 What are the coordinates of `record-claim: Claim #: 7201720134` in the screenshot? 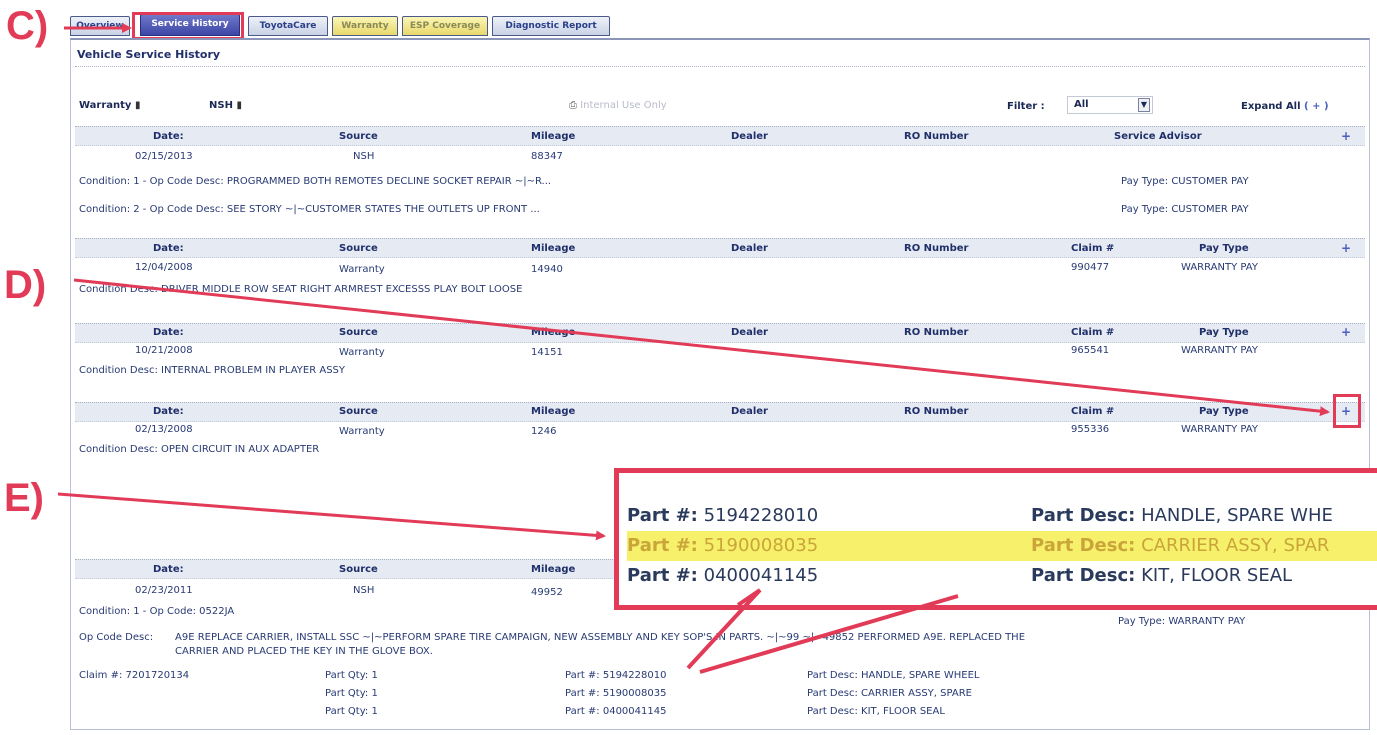 It's located at (134, 675).